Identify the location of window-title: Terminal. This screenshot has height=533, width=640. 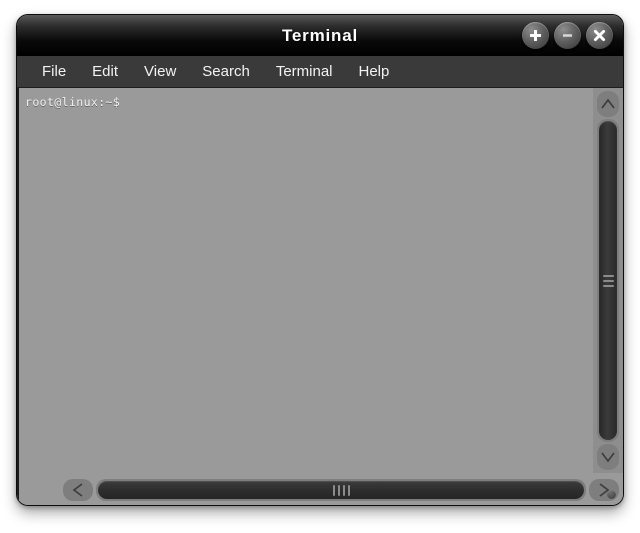
(320, 35).